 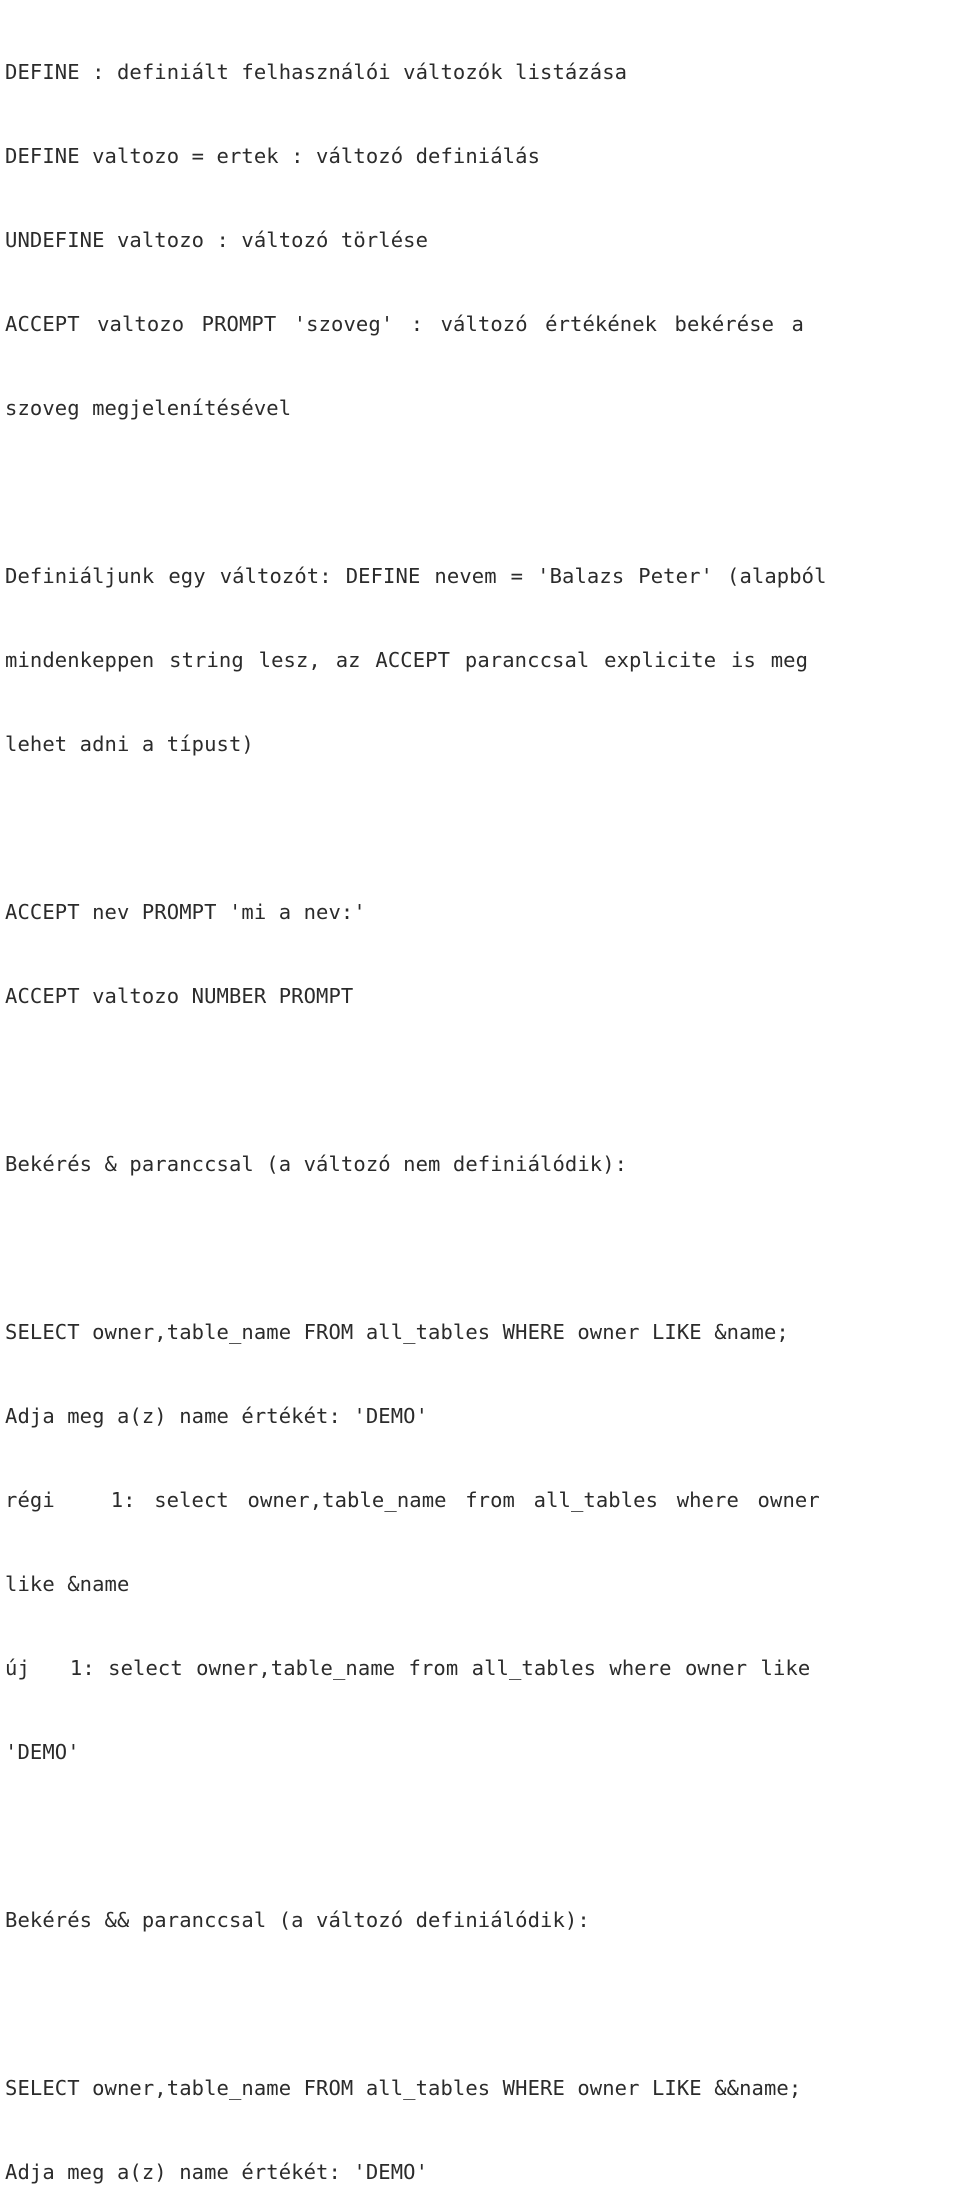 I want to click on text-line: UNDEFINE valtozo : változó törlése, so click(x=217, y=240).